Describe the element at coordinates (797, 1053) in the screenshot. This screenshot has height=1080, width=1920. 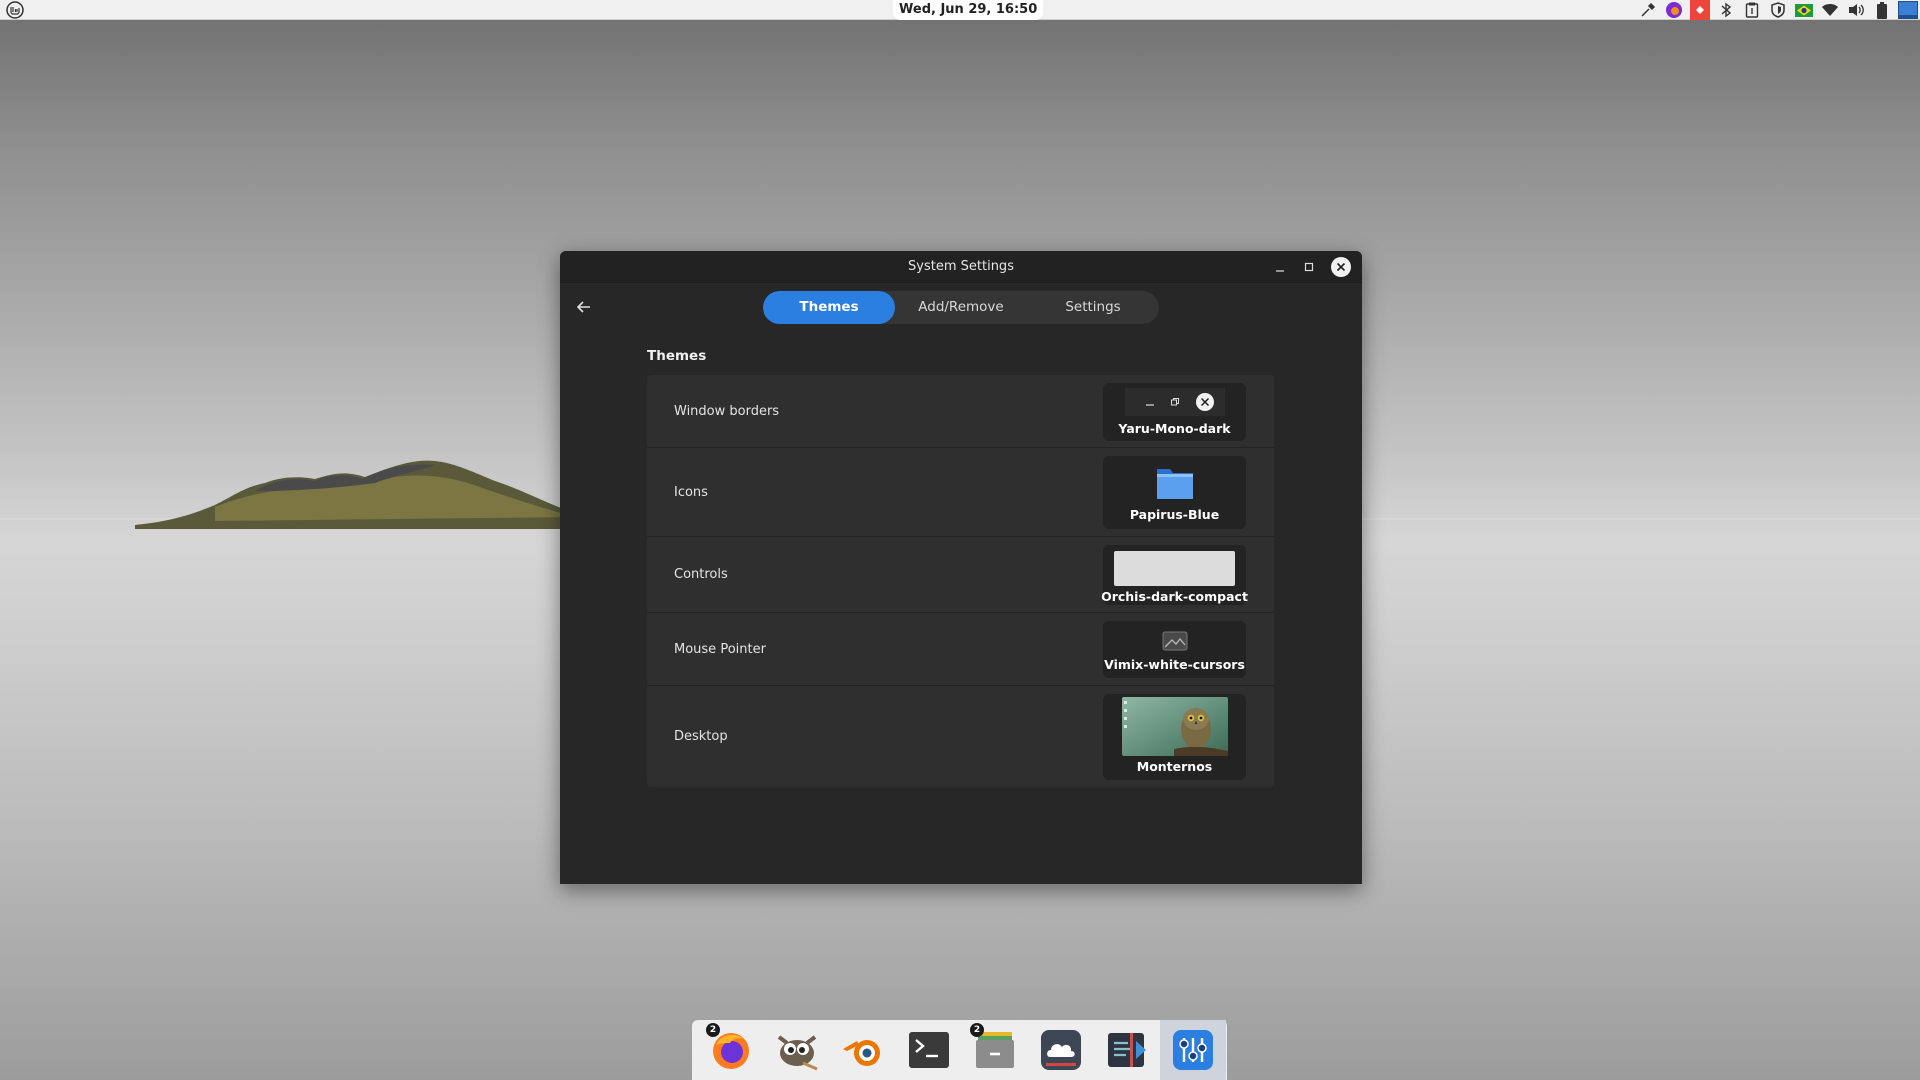
I see `gimp-icon` at that location.